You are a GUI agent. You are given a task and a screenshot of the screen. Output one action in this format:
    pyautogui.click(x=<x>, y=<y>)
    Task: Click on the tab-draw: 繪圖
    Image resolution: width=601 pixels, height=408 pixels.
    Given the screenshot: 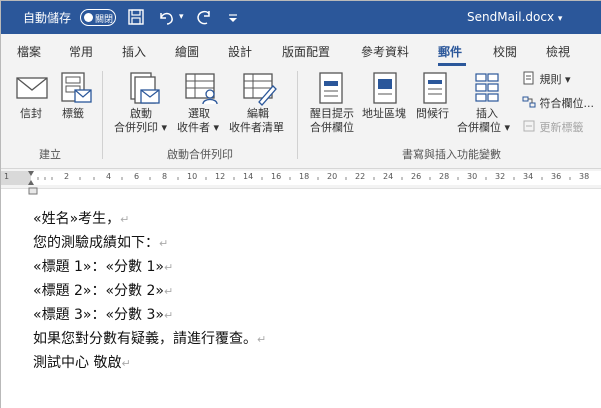 What is the action you would take?
    pyautogui.click(x=187, y=51)
    